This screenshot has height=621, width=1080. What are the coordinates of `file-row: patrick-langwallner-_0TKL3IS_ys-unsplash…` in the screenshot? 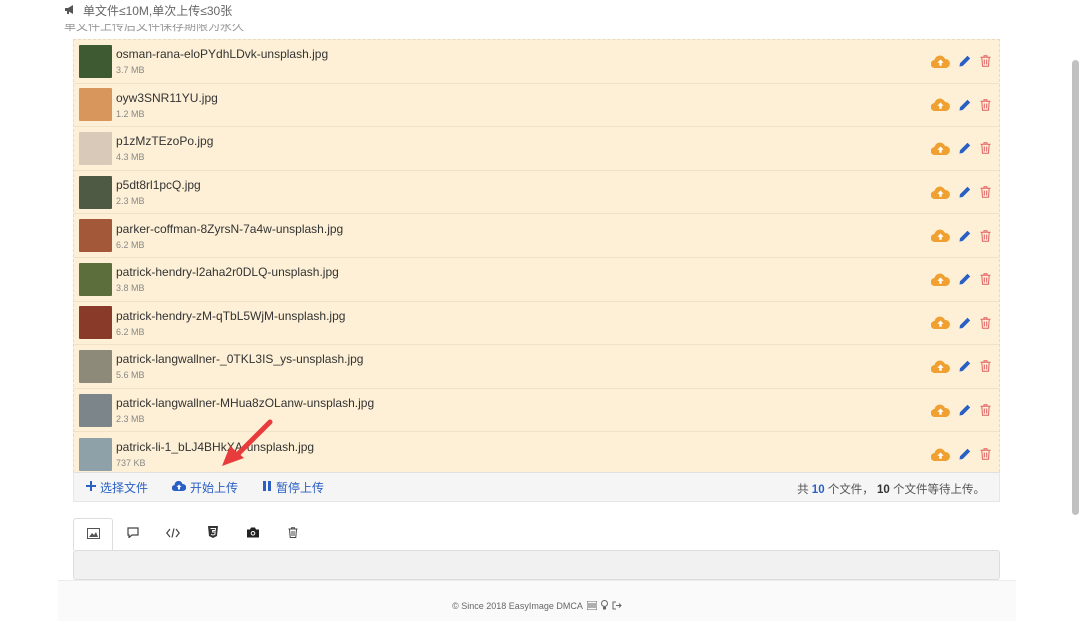 It's located at (536, 367).